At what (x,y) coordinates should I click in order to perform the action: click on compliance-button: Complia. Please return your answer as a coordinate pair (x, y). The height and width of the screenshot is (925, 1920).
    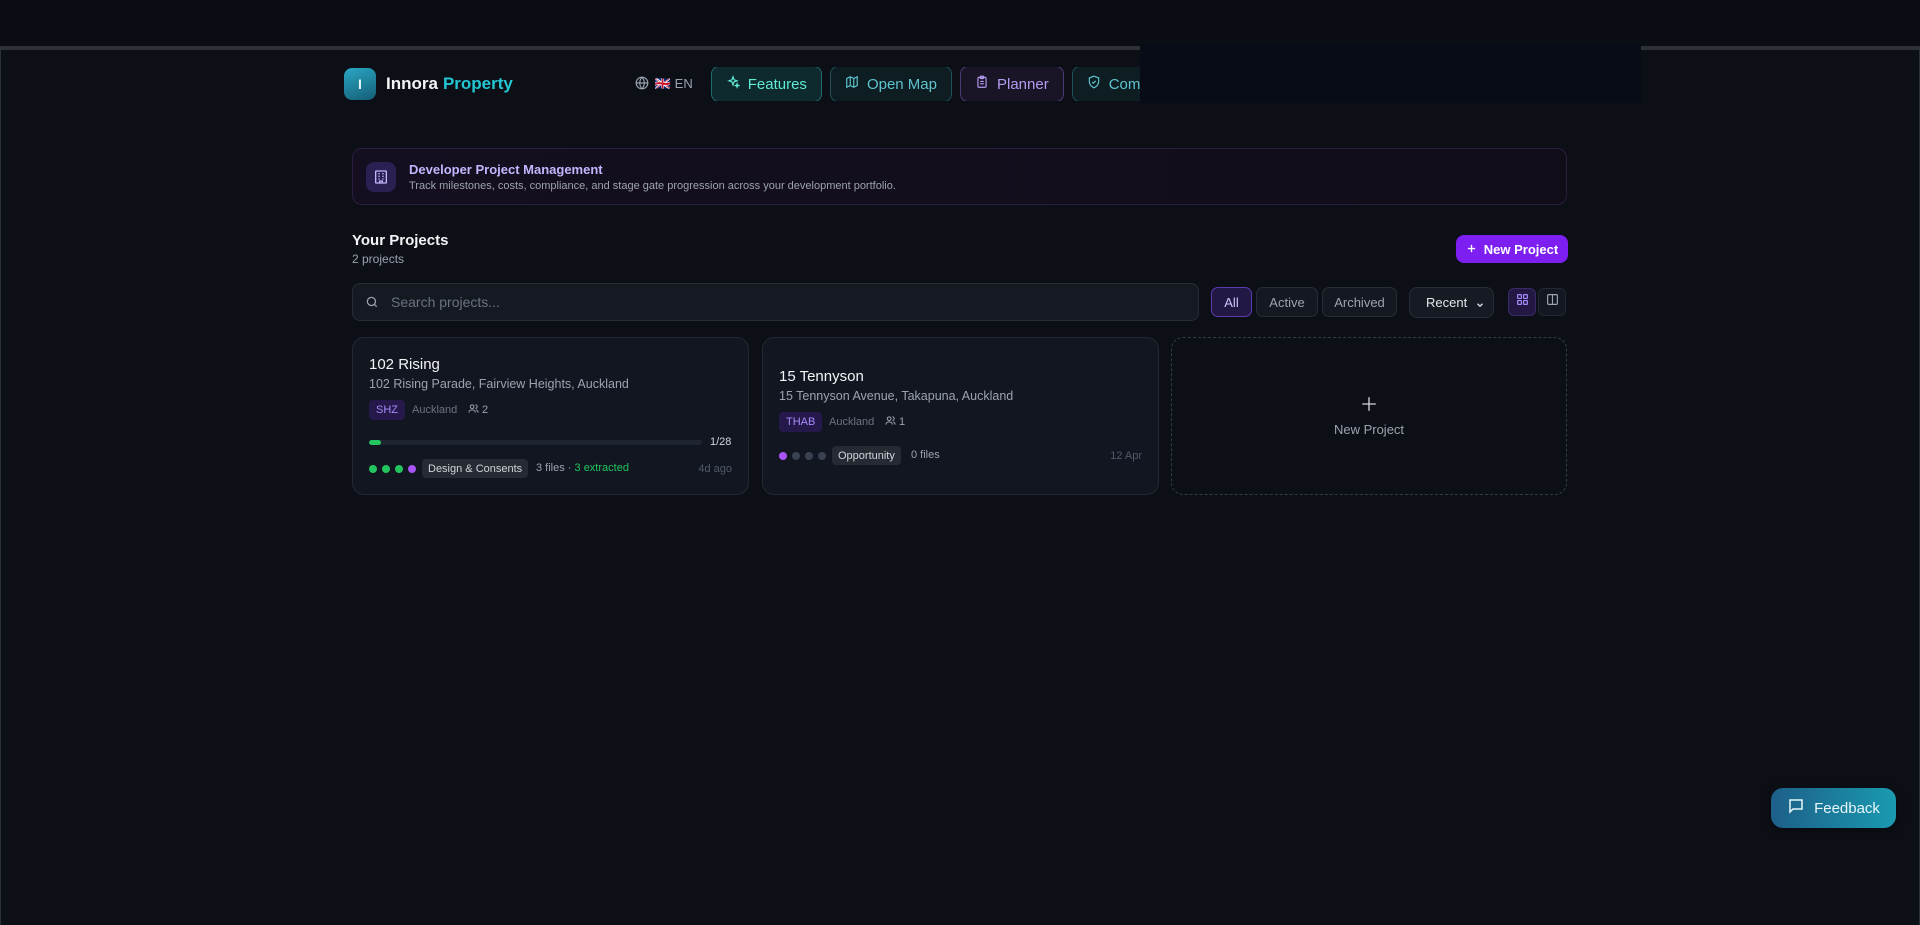
    Looking at the image, I should click on (1107, 84).